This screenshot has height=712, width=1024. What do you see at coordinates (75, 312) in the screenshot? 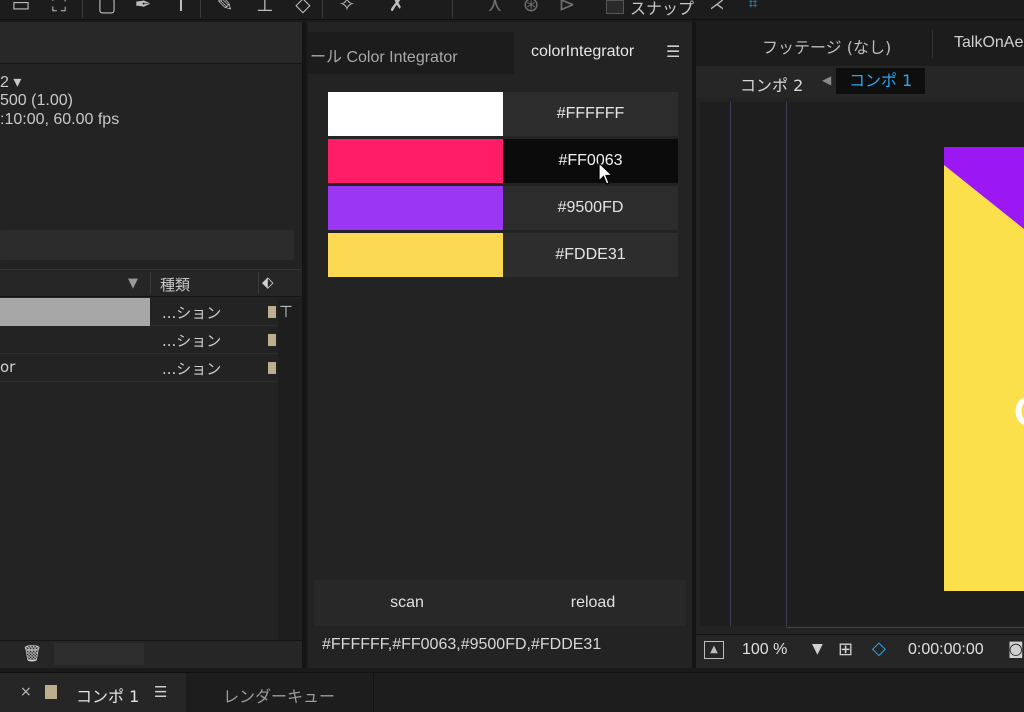
I see `selected-row-highlight` at bounding box center [75, 312].